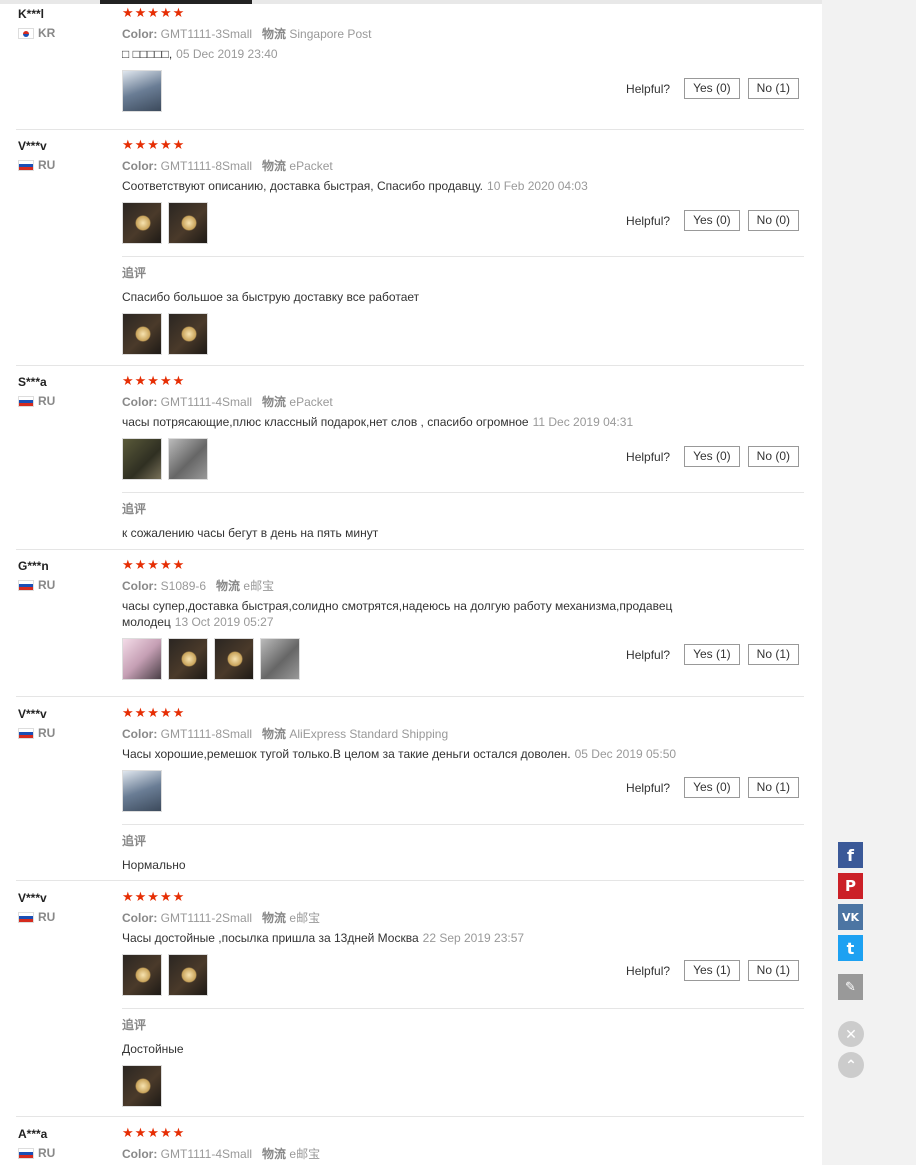 This screenshot has width=916, height=1165. What do you see at coordinates (68, 575) in the screenshot?
I see `reviewer-info: G***n RU` at bounding box center [68, 575].